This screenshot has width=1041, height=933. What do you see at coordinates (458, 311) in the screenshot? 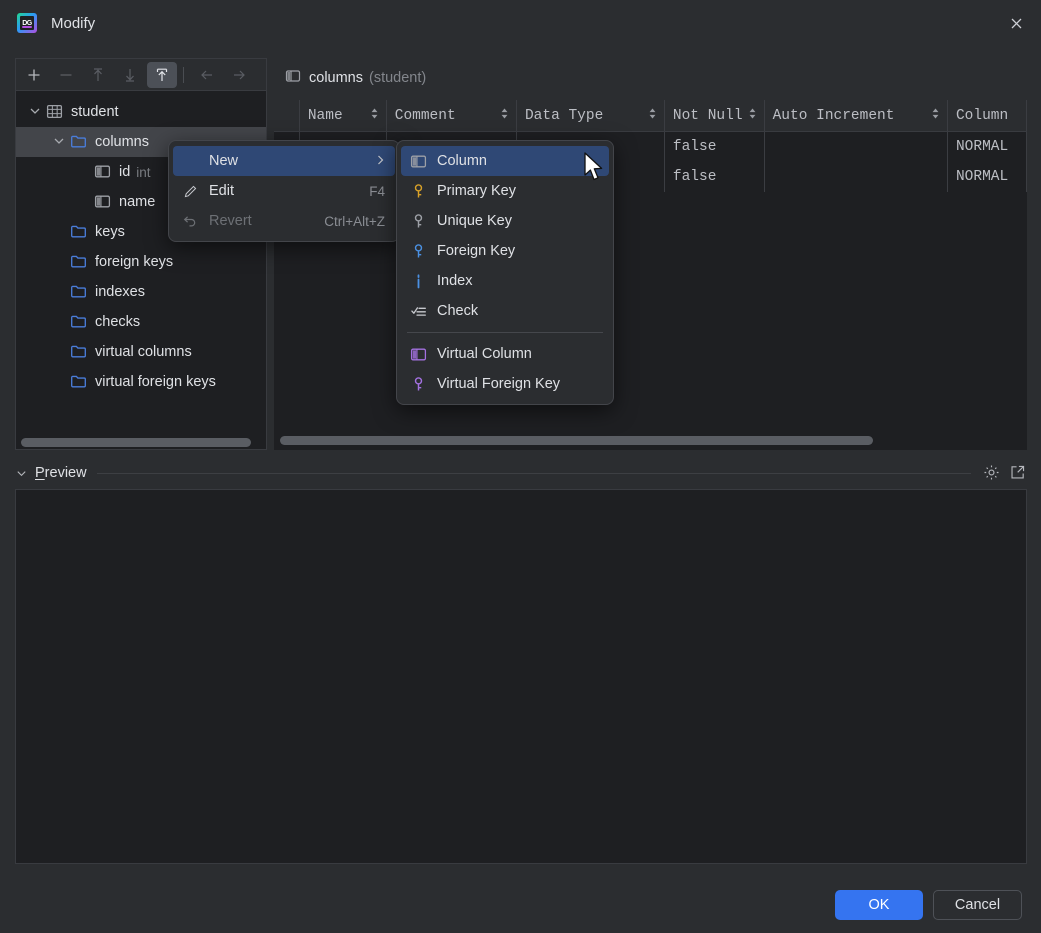
I see `submenu-item-label: Check` at bounding box center [458, 311].